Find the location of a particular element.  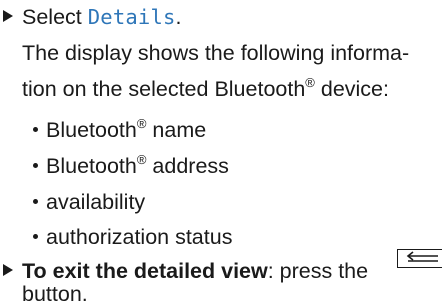

description-line-2: tion on the selected Bluetooth® device: is located at coordinates (205, 88).